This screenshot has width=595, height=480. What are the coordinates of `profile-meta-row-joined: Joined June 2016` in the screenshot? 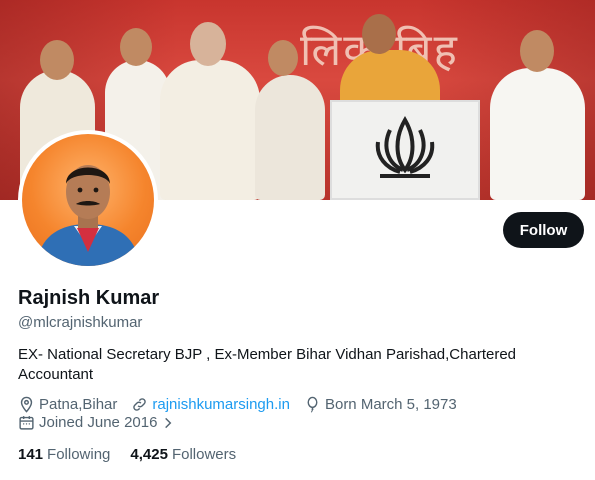 It's located at (105, 422).